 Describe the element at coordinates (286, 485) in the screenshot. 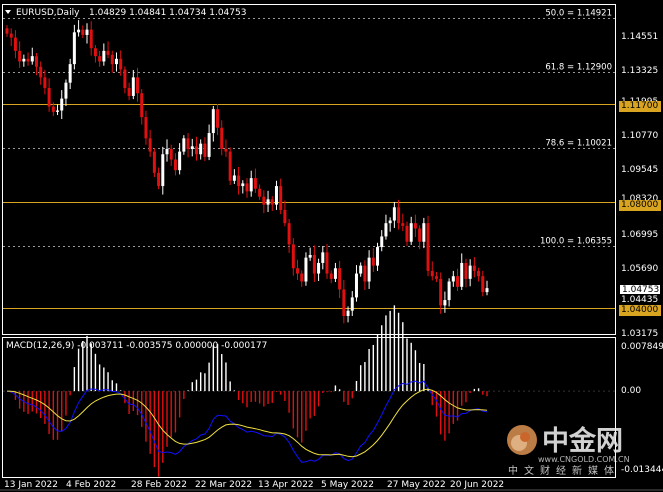

I see `date-tick: 13 Apr 2022` at that location.